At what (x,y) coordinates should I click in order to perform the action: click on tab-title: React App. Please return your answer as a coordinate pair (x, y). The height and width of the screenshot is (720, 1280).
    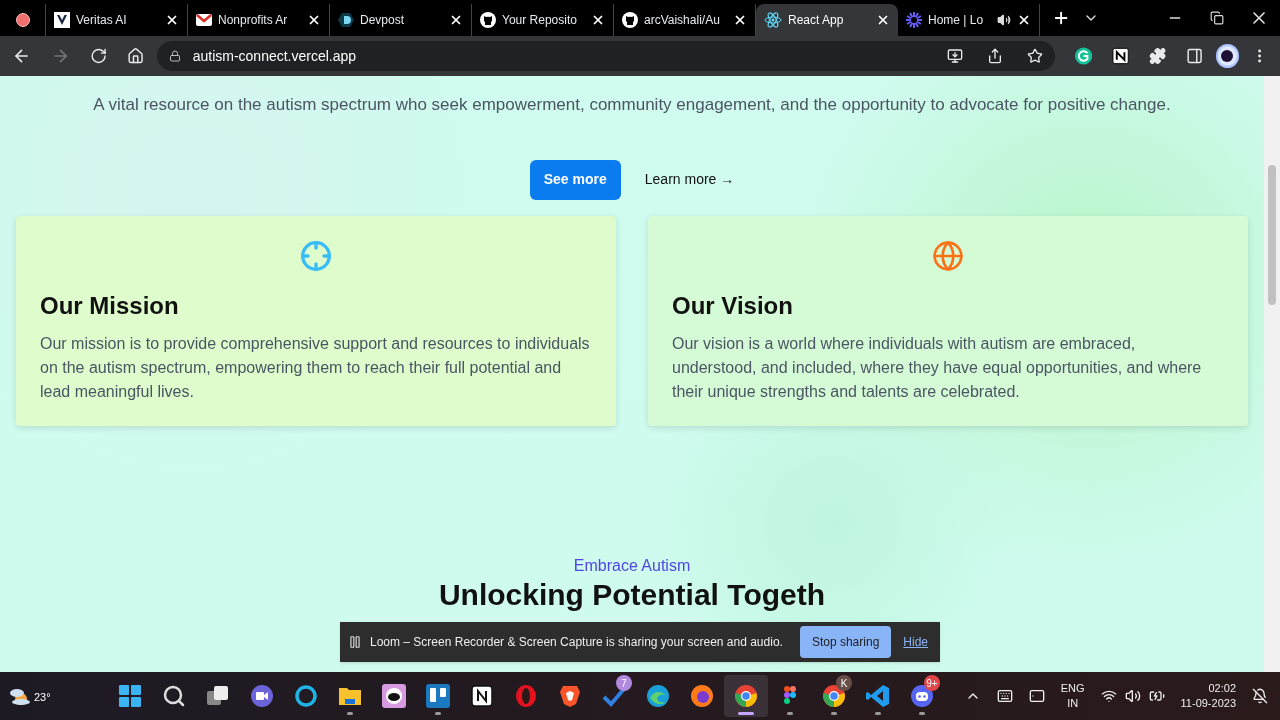
    Looking at the image, I should click on (816, 20).